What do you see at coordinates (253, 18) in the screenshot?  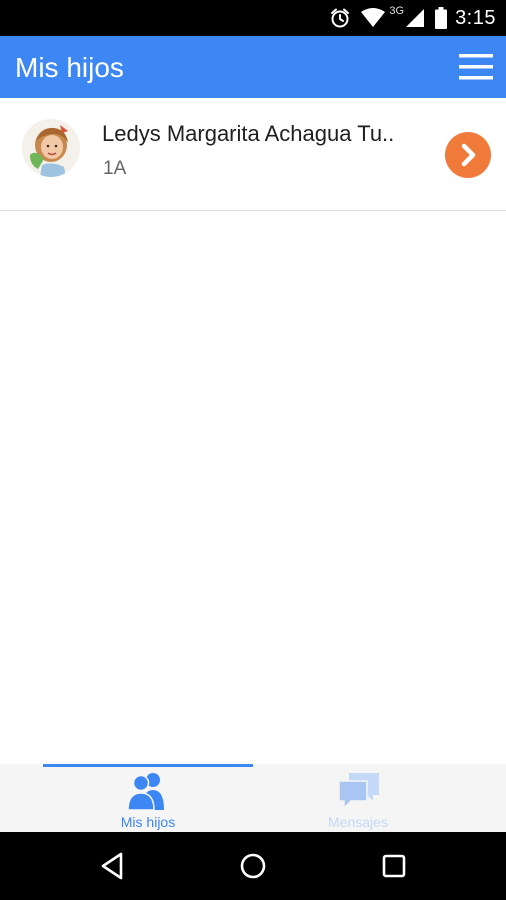 I see `status-bar: 3G 3:15` at bounding box center [253, 18].